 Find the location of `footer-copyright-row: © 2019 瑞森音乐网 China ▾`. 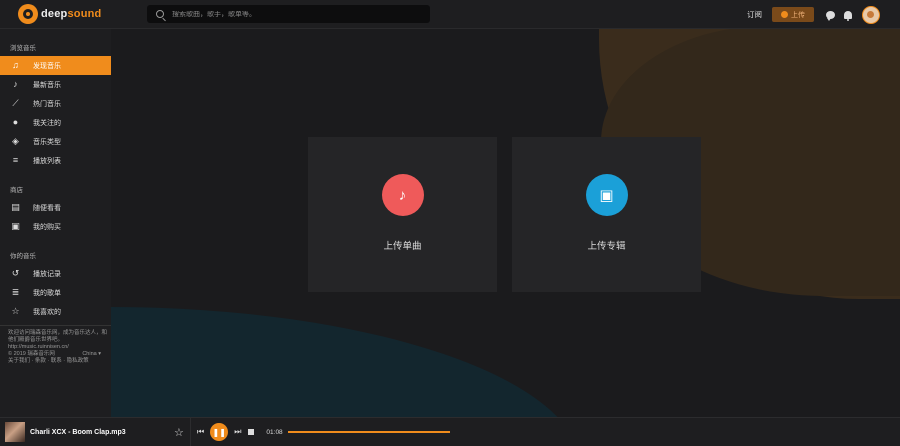

footer-copyright-row: © 2019 瑞森音乐网 China ▾ is located at coordinates (59, 354).